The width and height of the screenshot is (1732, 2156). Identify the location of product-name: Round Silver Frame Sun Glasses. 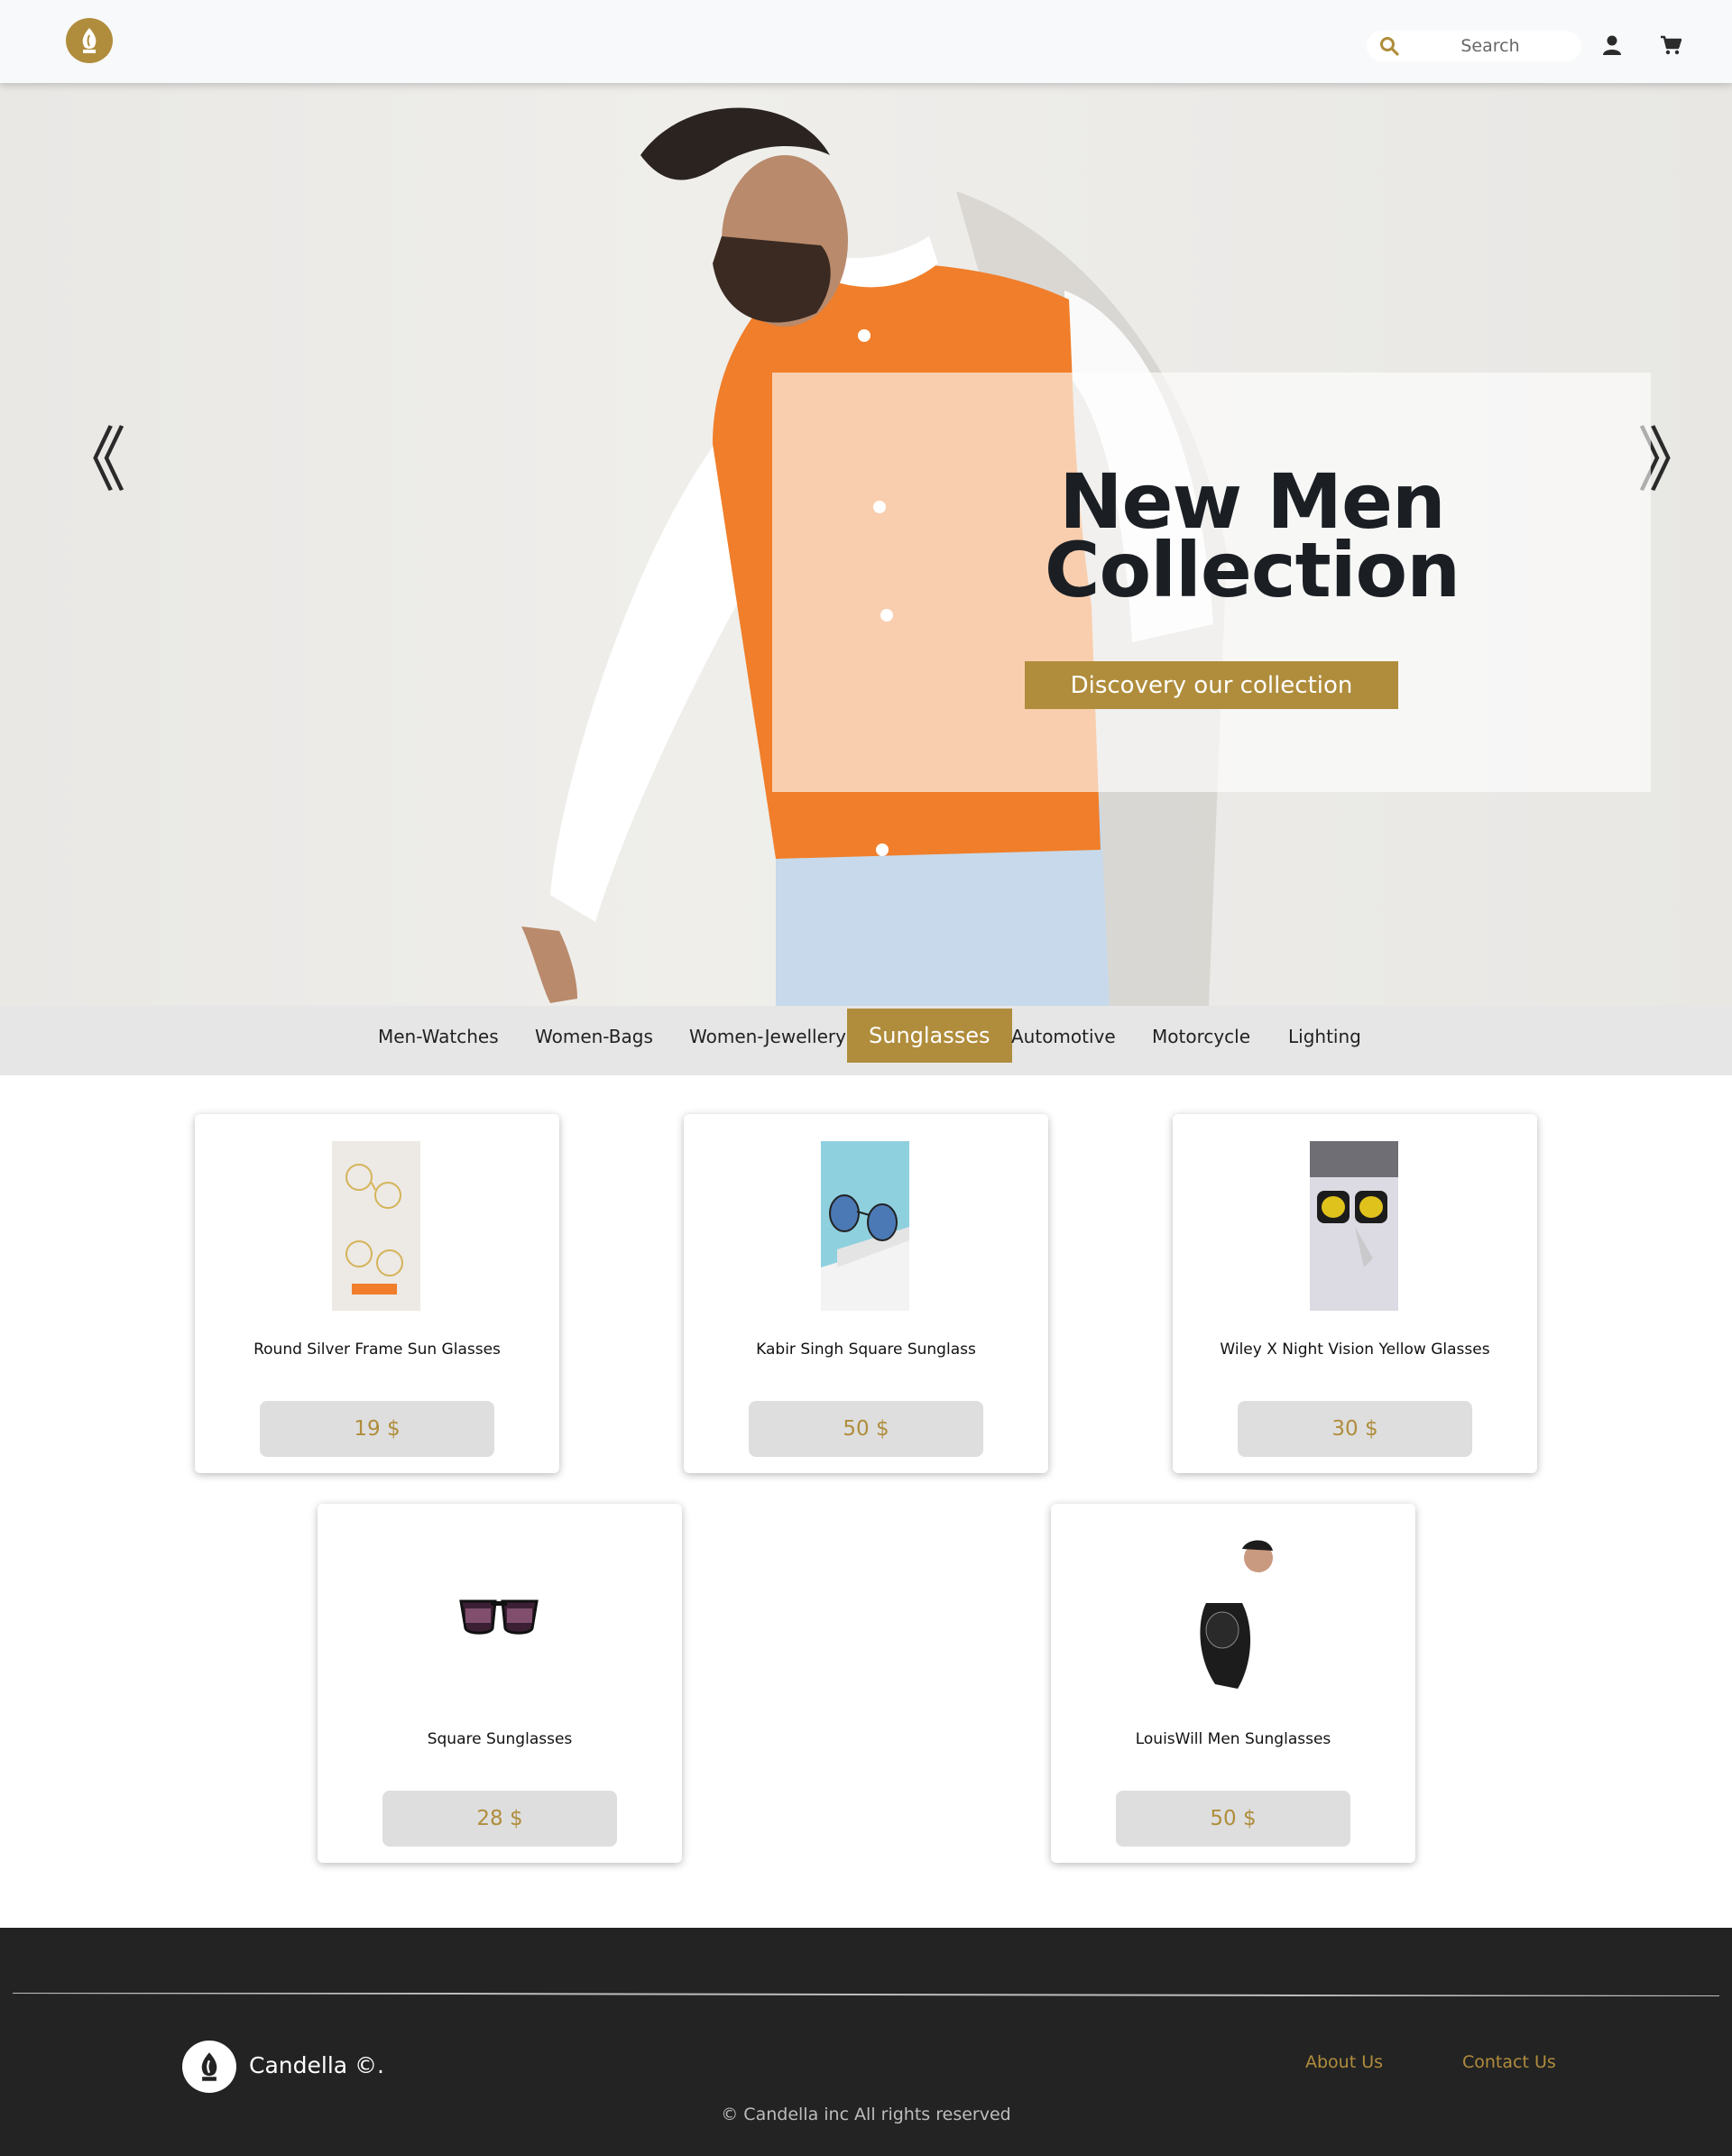
(377, 1350).